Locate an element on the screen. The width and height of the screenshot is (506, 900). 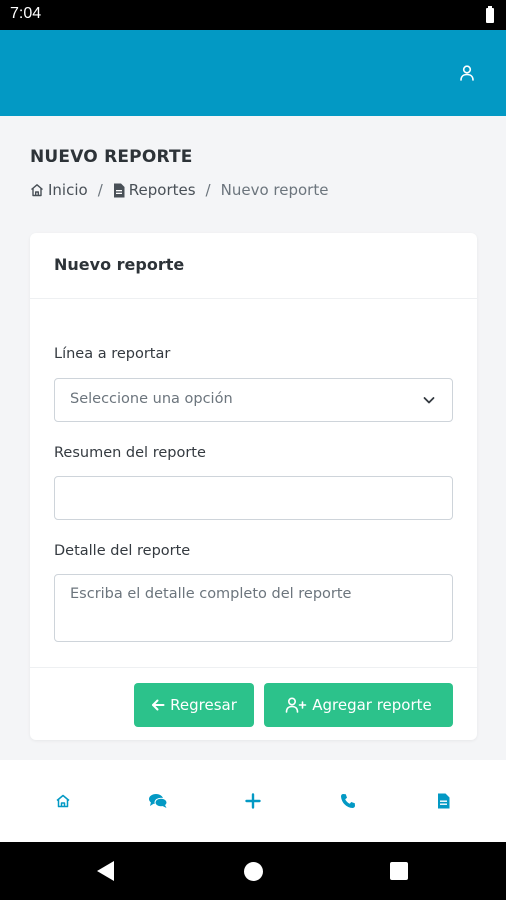
breadcrumb: Inicio / Reportes / Nuevo reporte is located at coordinates (179, 190).